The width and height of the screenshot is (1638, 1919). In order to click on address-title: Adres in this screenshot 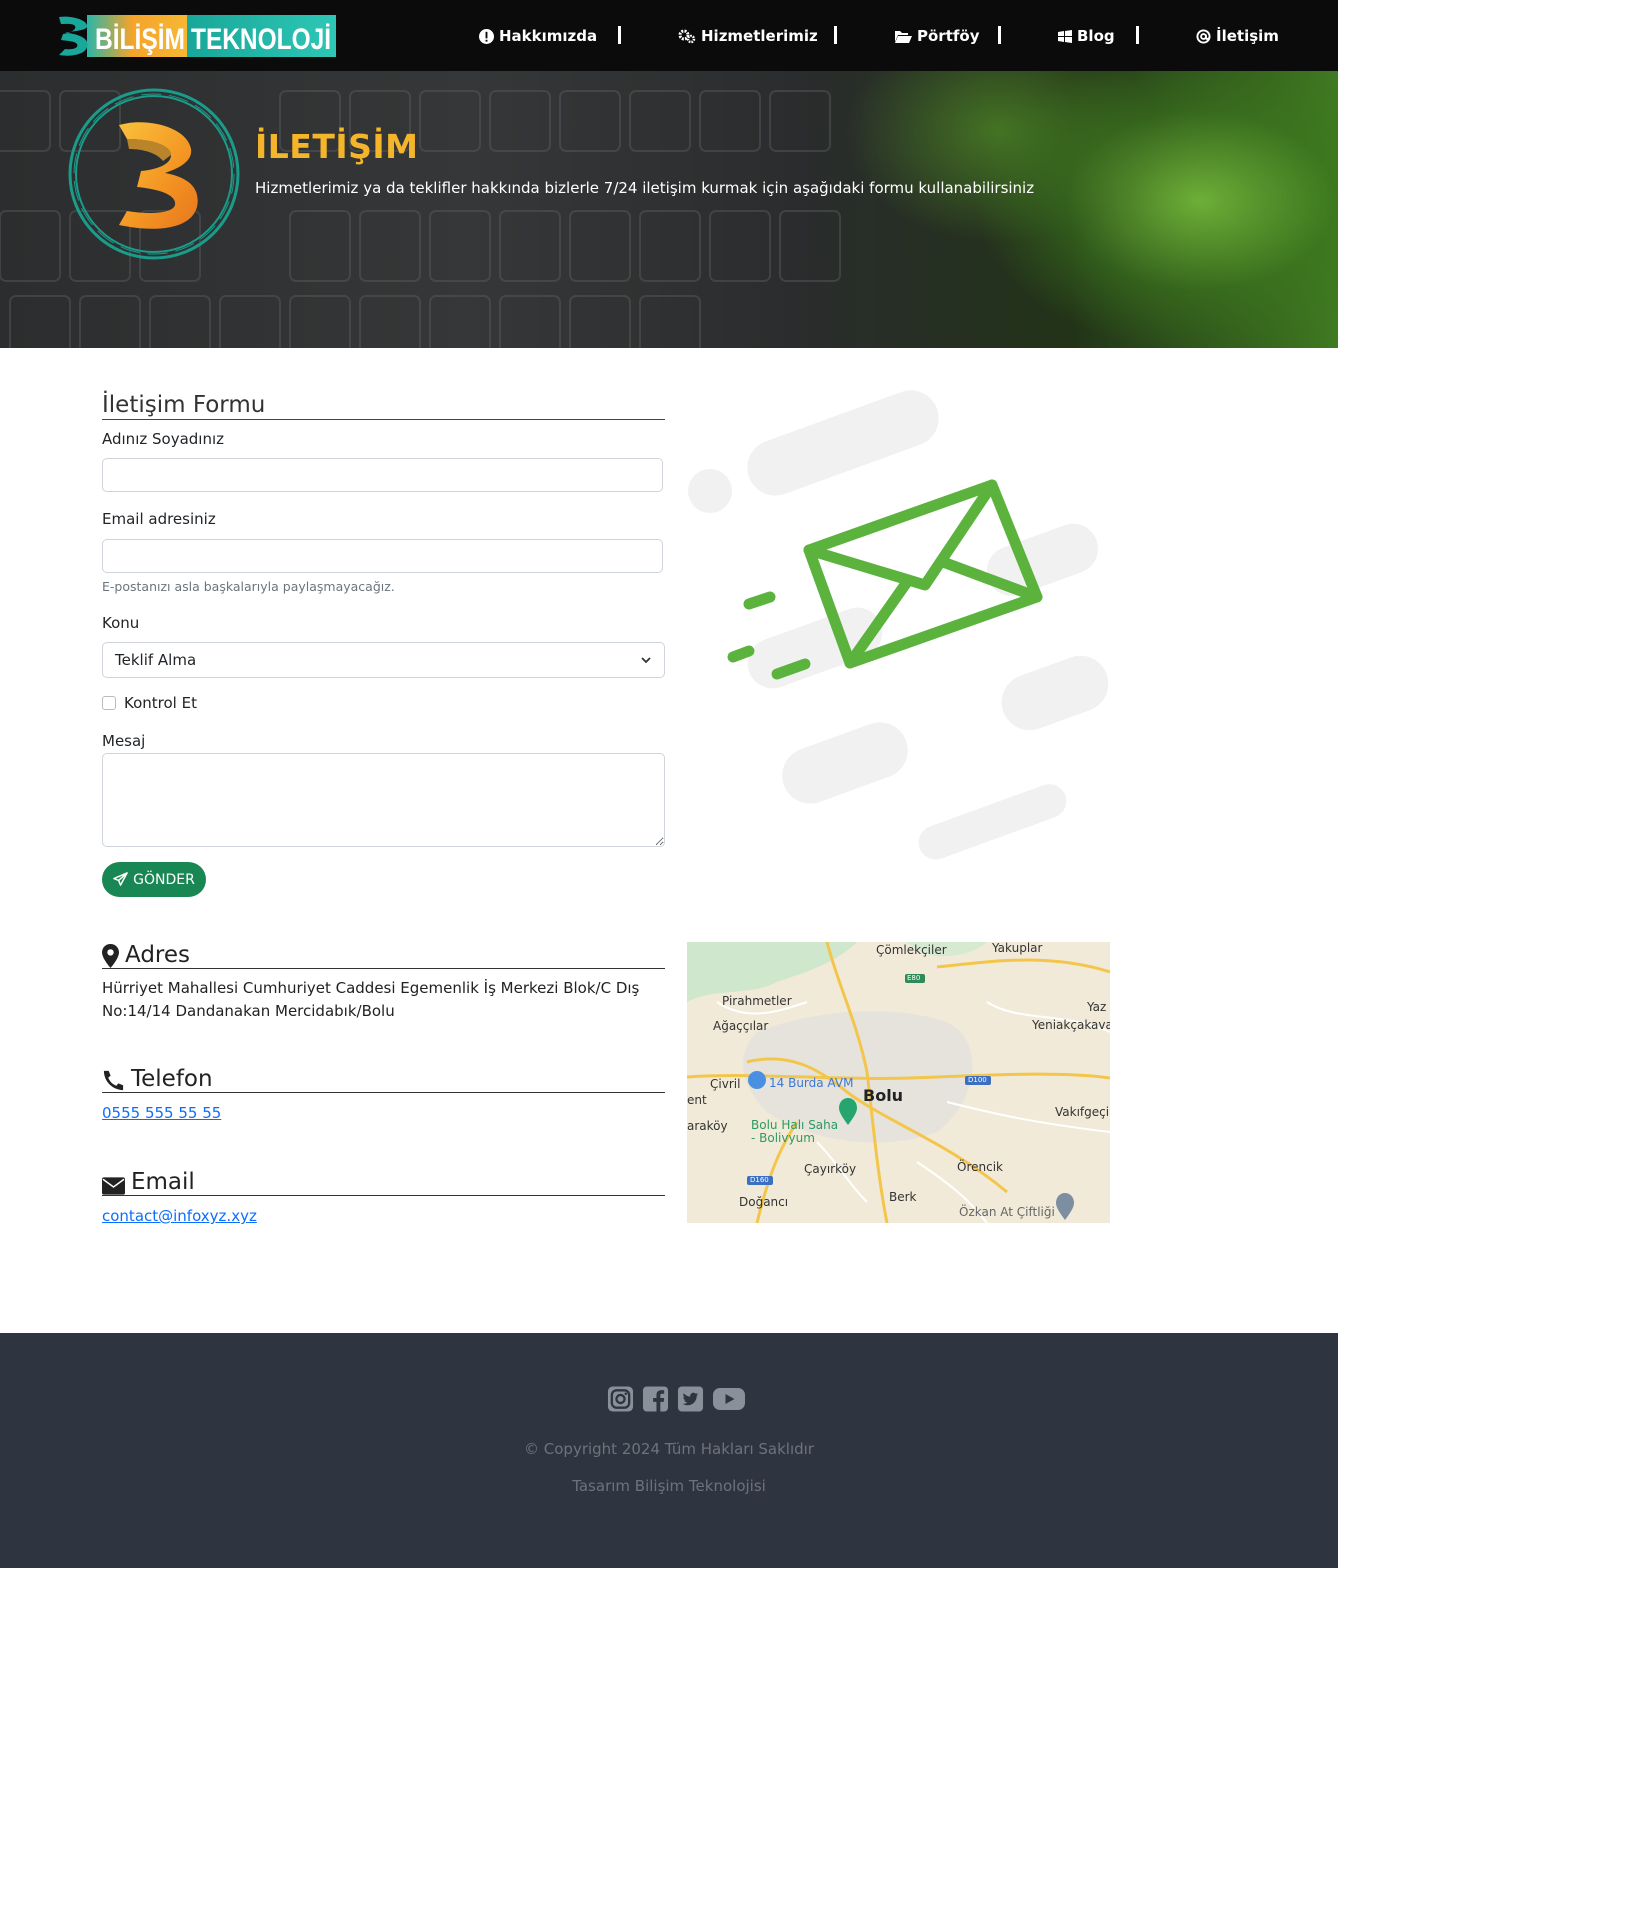, I will do `click(158, 955)`.